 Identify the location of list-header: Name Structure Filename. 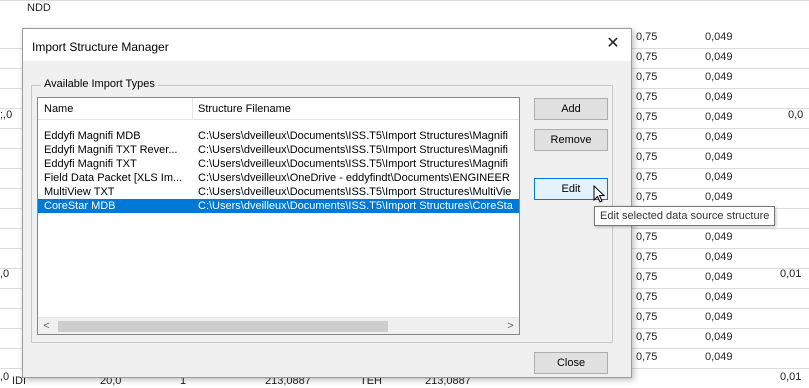
(278, 109).